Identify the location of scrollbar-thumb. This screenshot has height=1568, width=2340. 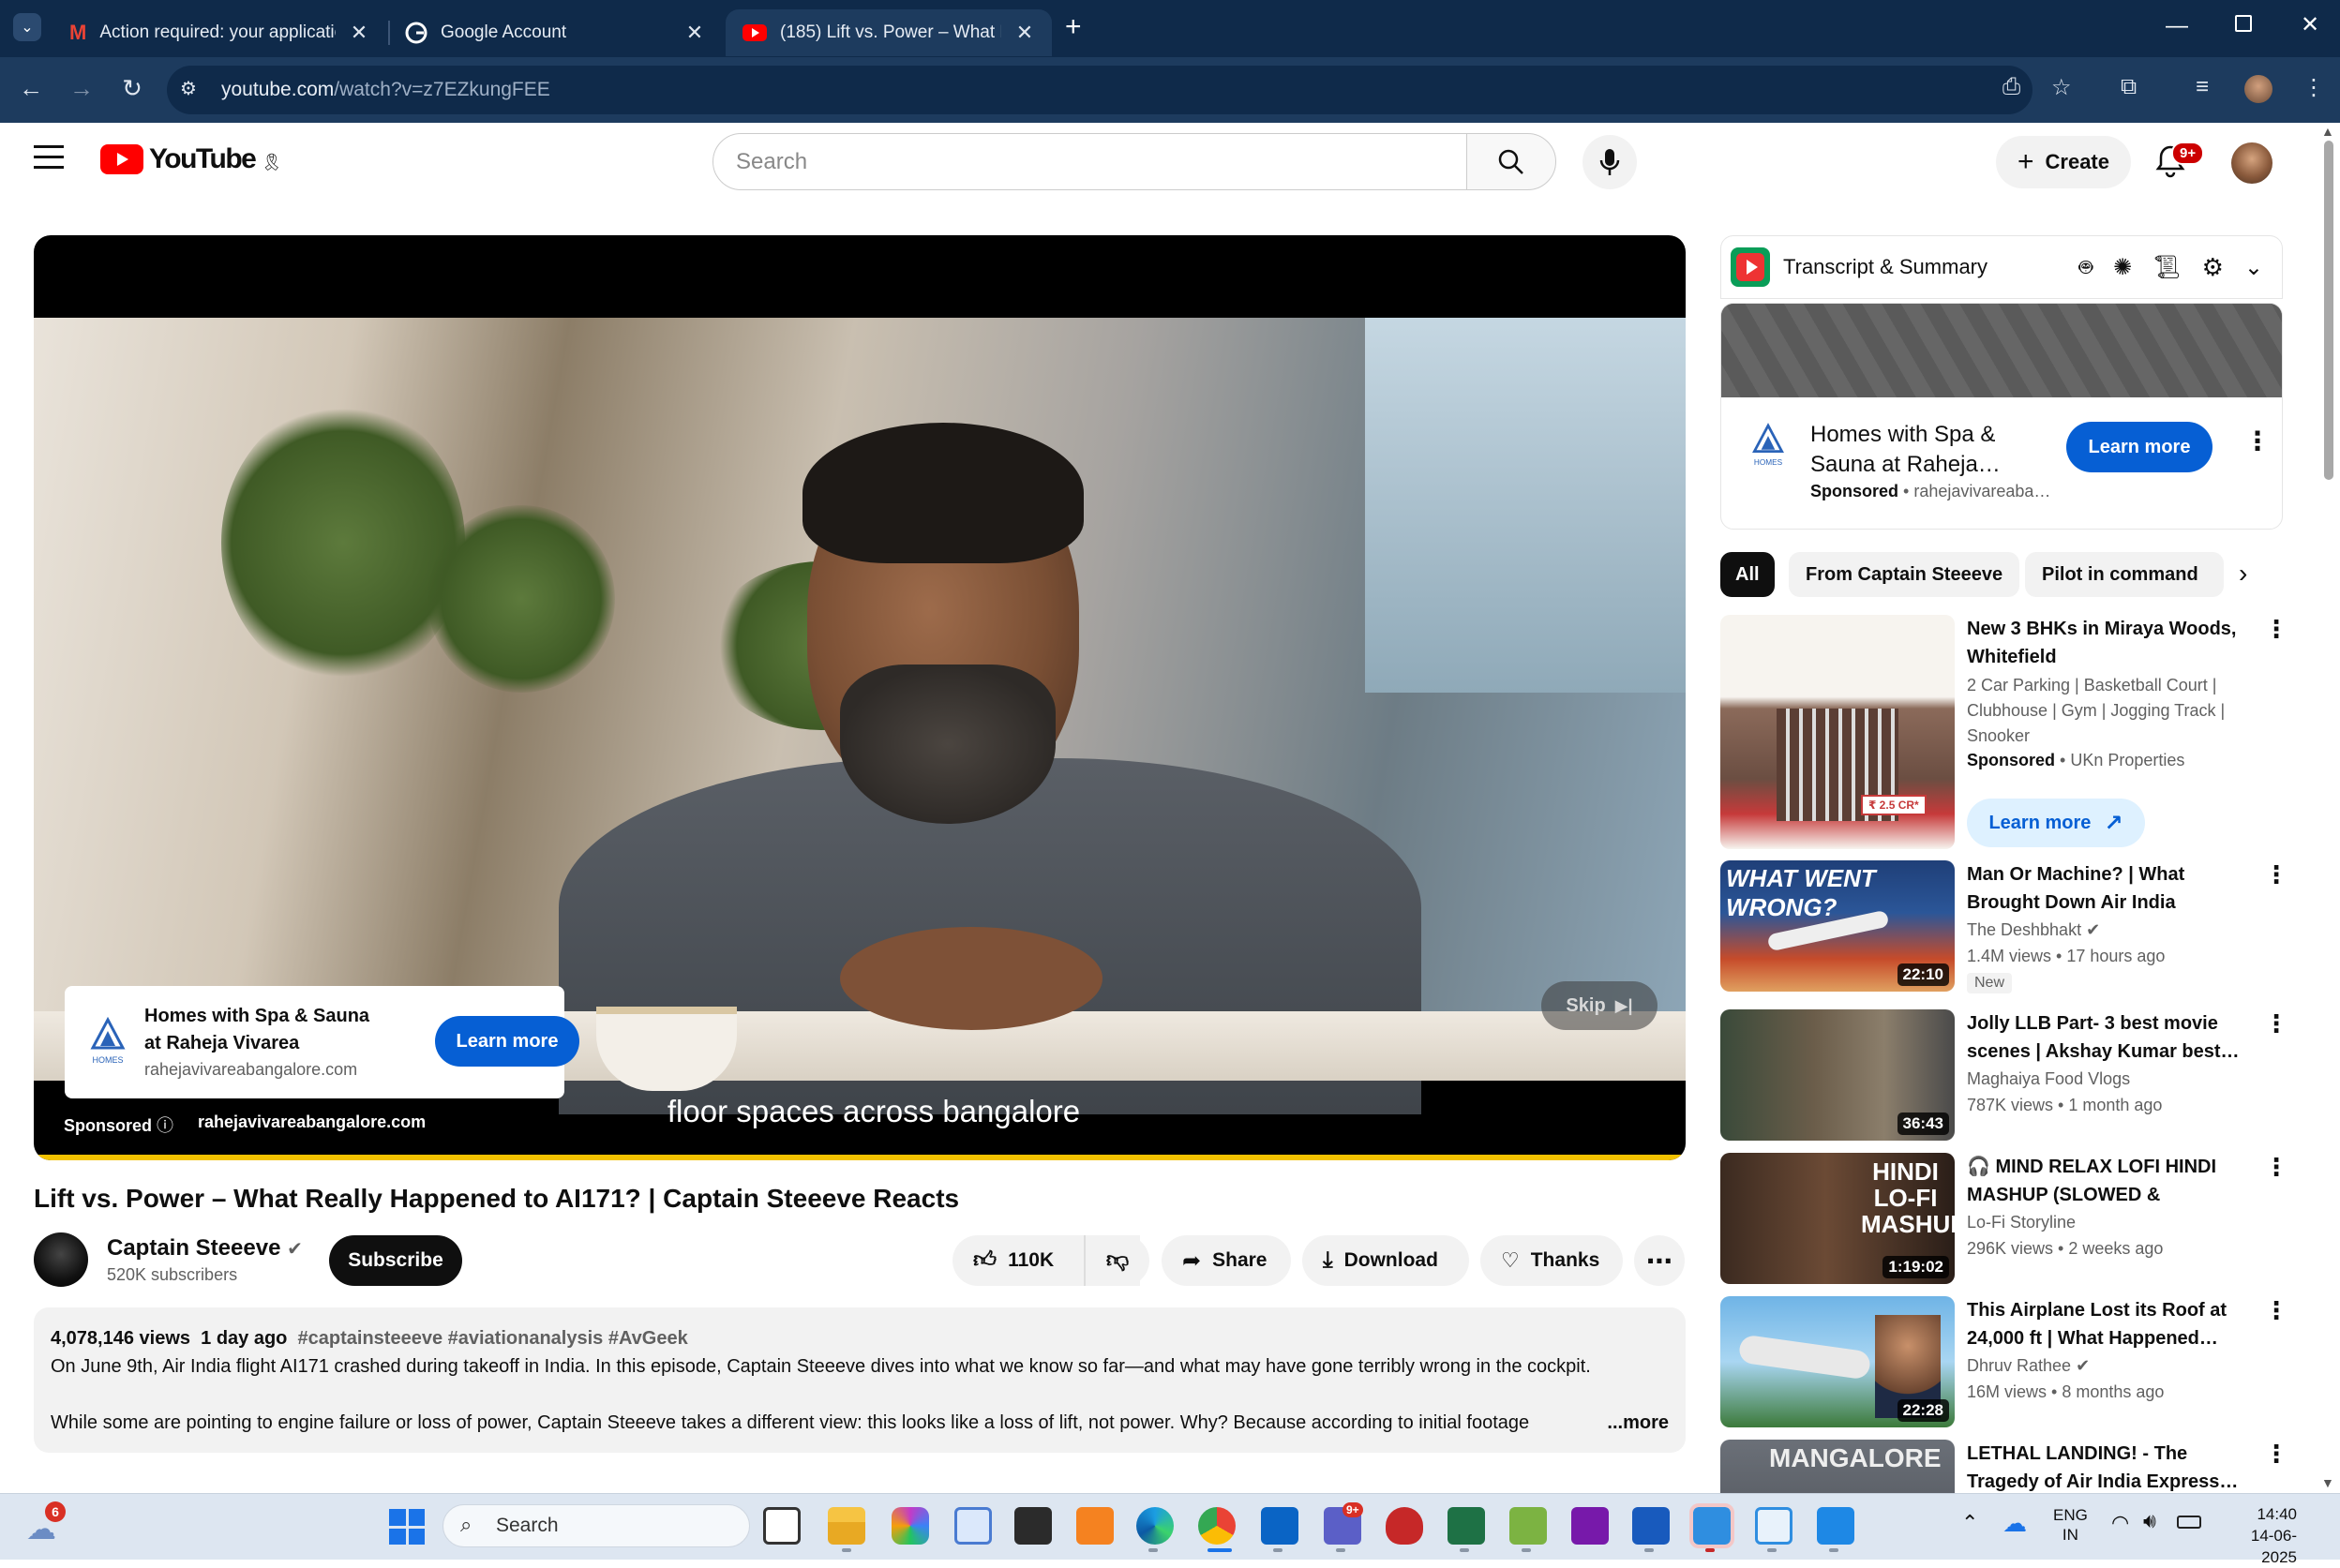
(2328, 310).